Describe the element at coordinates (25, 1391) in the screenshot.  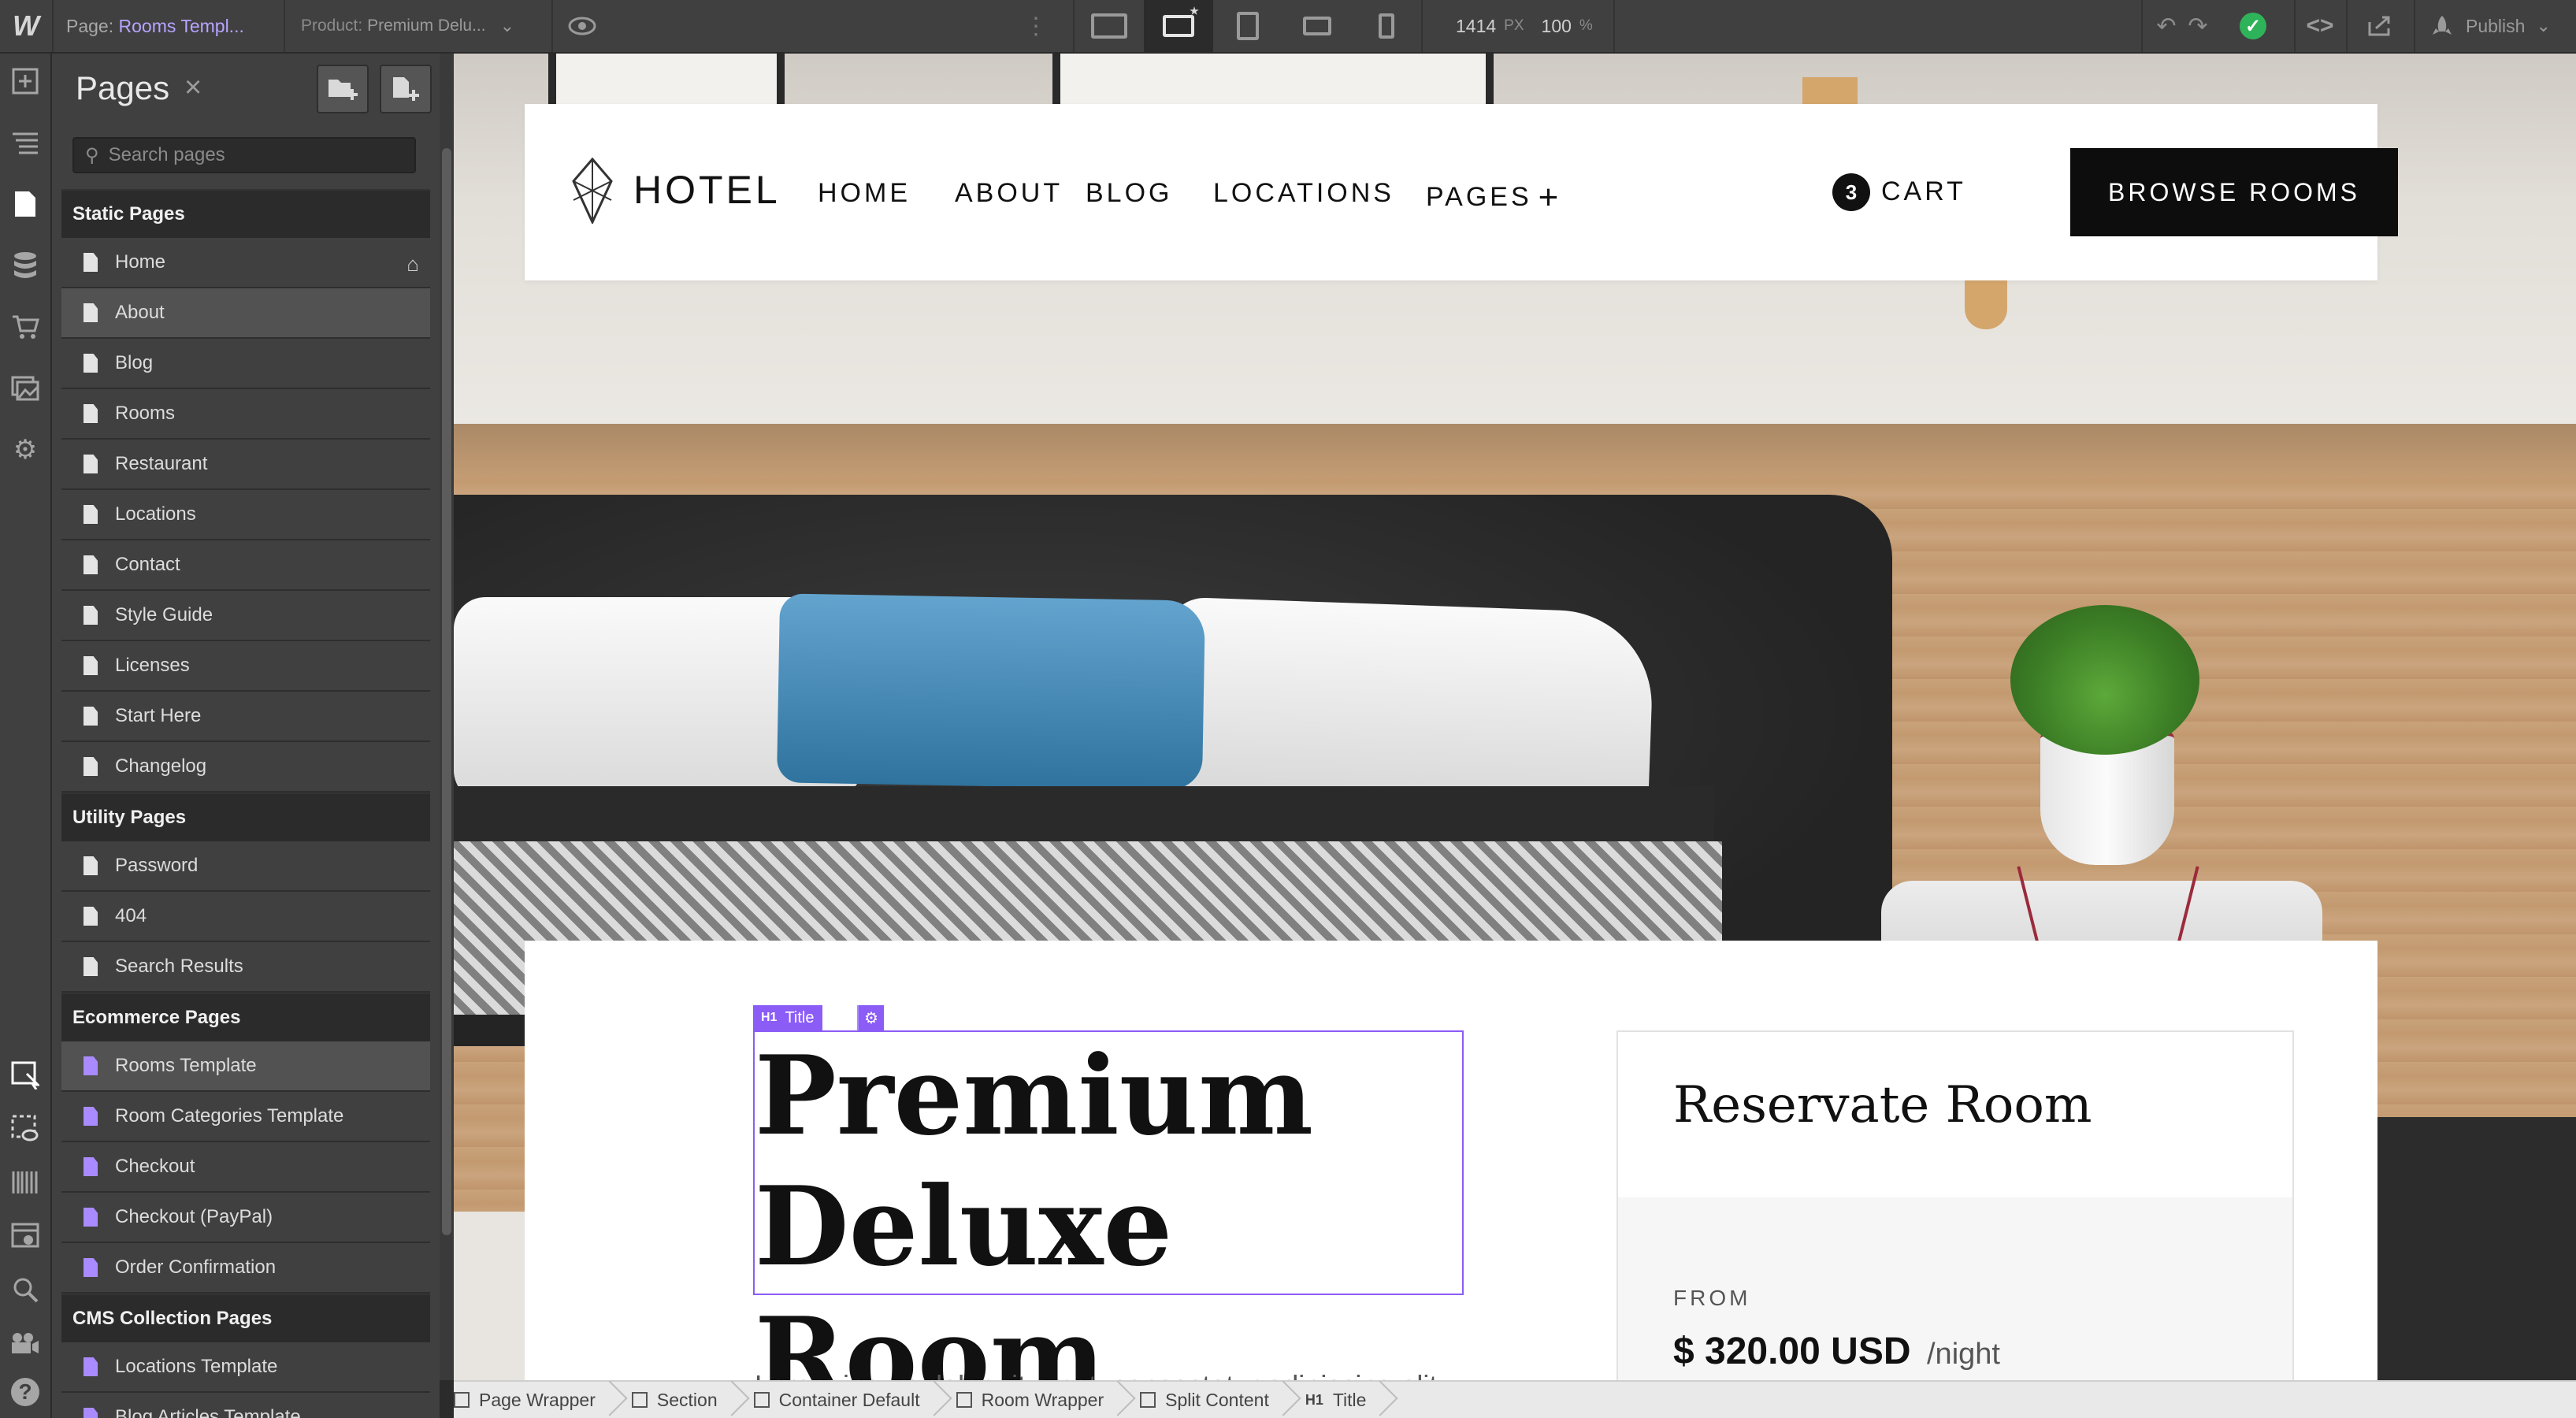
I see `help-icon: ?` at that location.